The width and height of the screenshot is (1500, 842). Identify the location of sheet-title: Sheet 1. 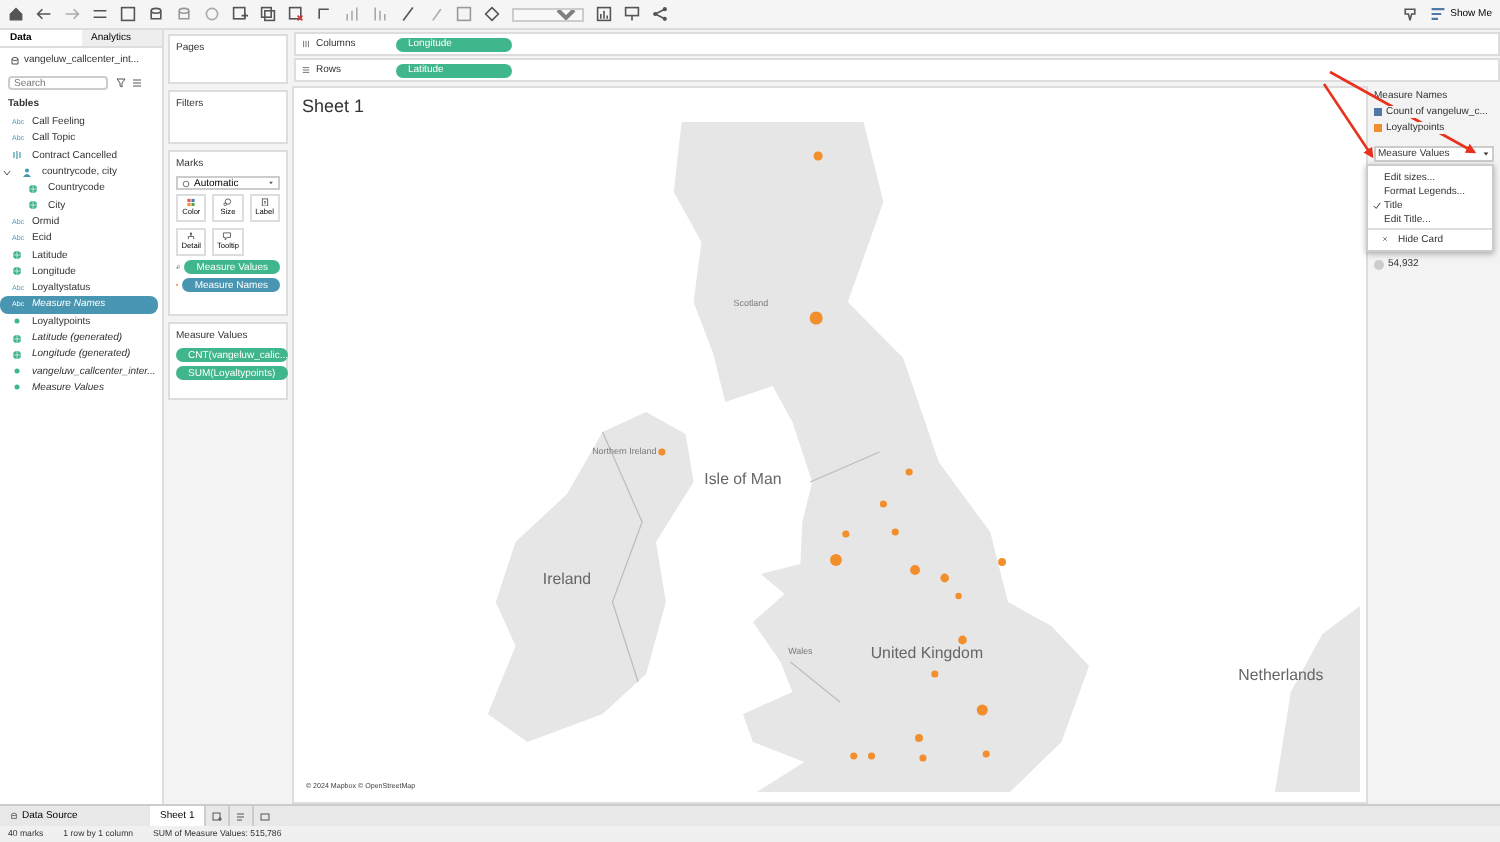
(333, 107).